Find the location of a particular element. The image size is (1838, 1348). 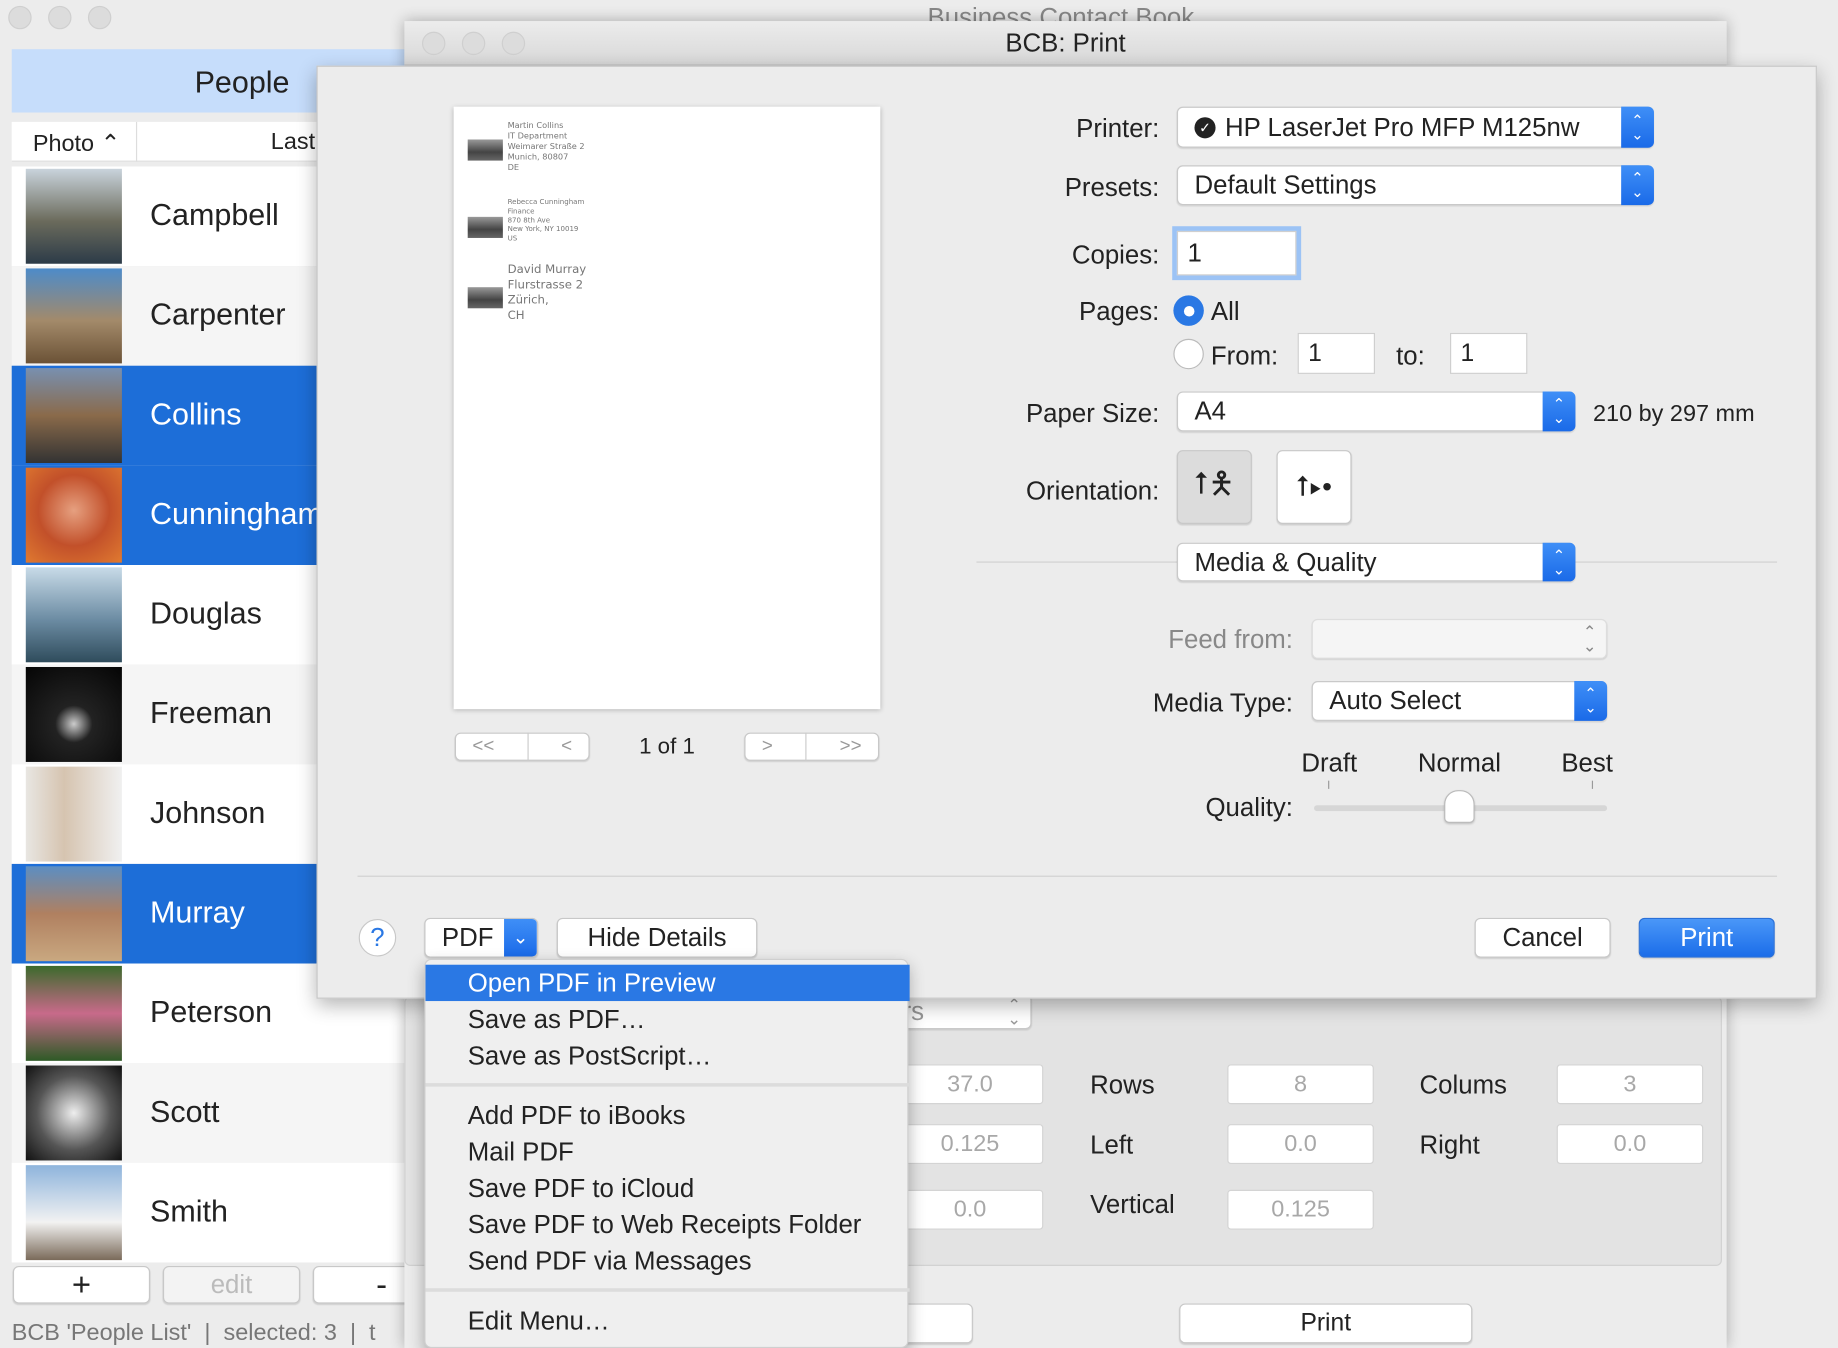

preview-address-line: IT Department is located at coordinates (537, 136).